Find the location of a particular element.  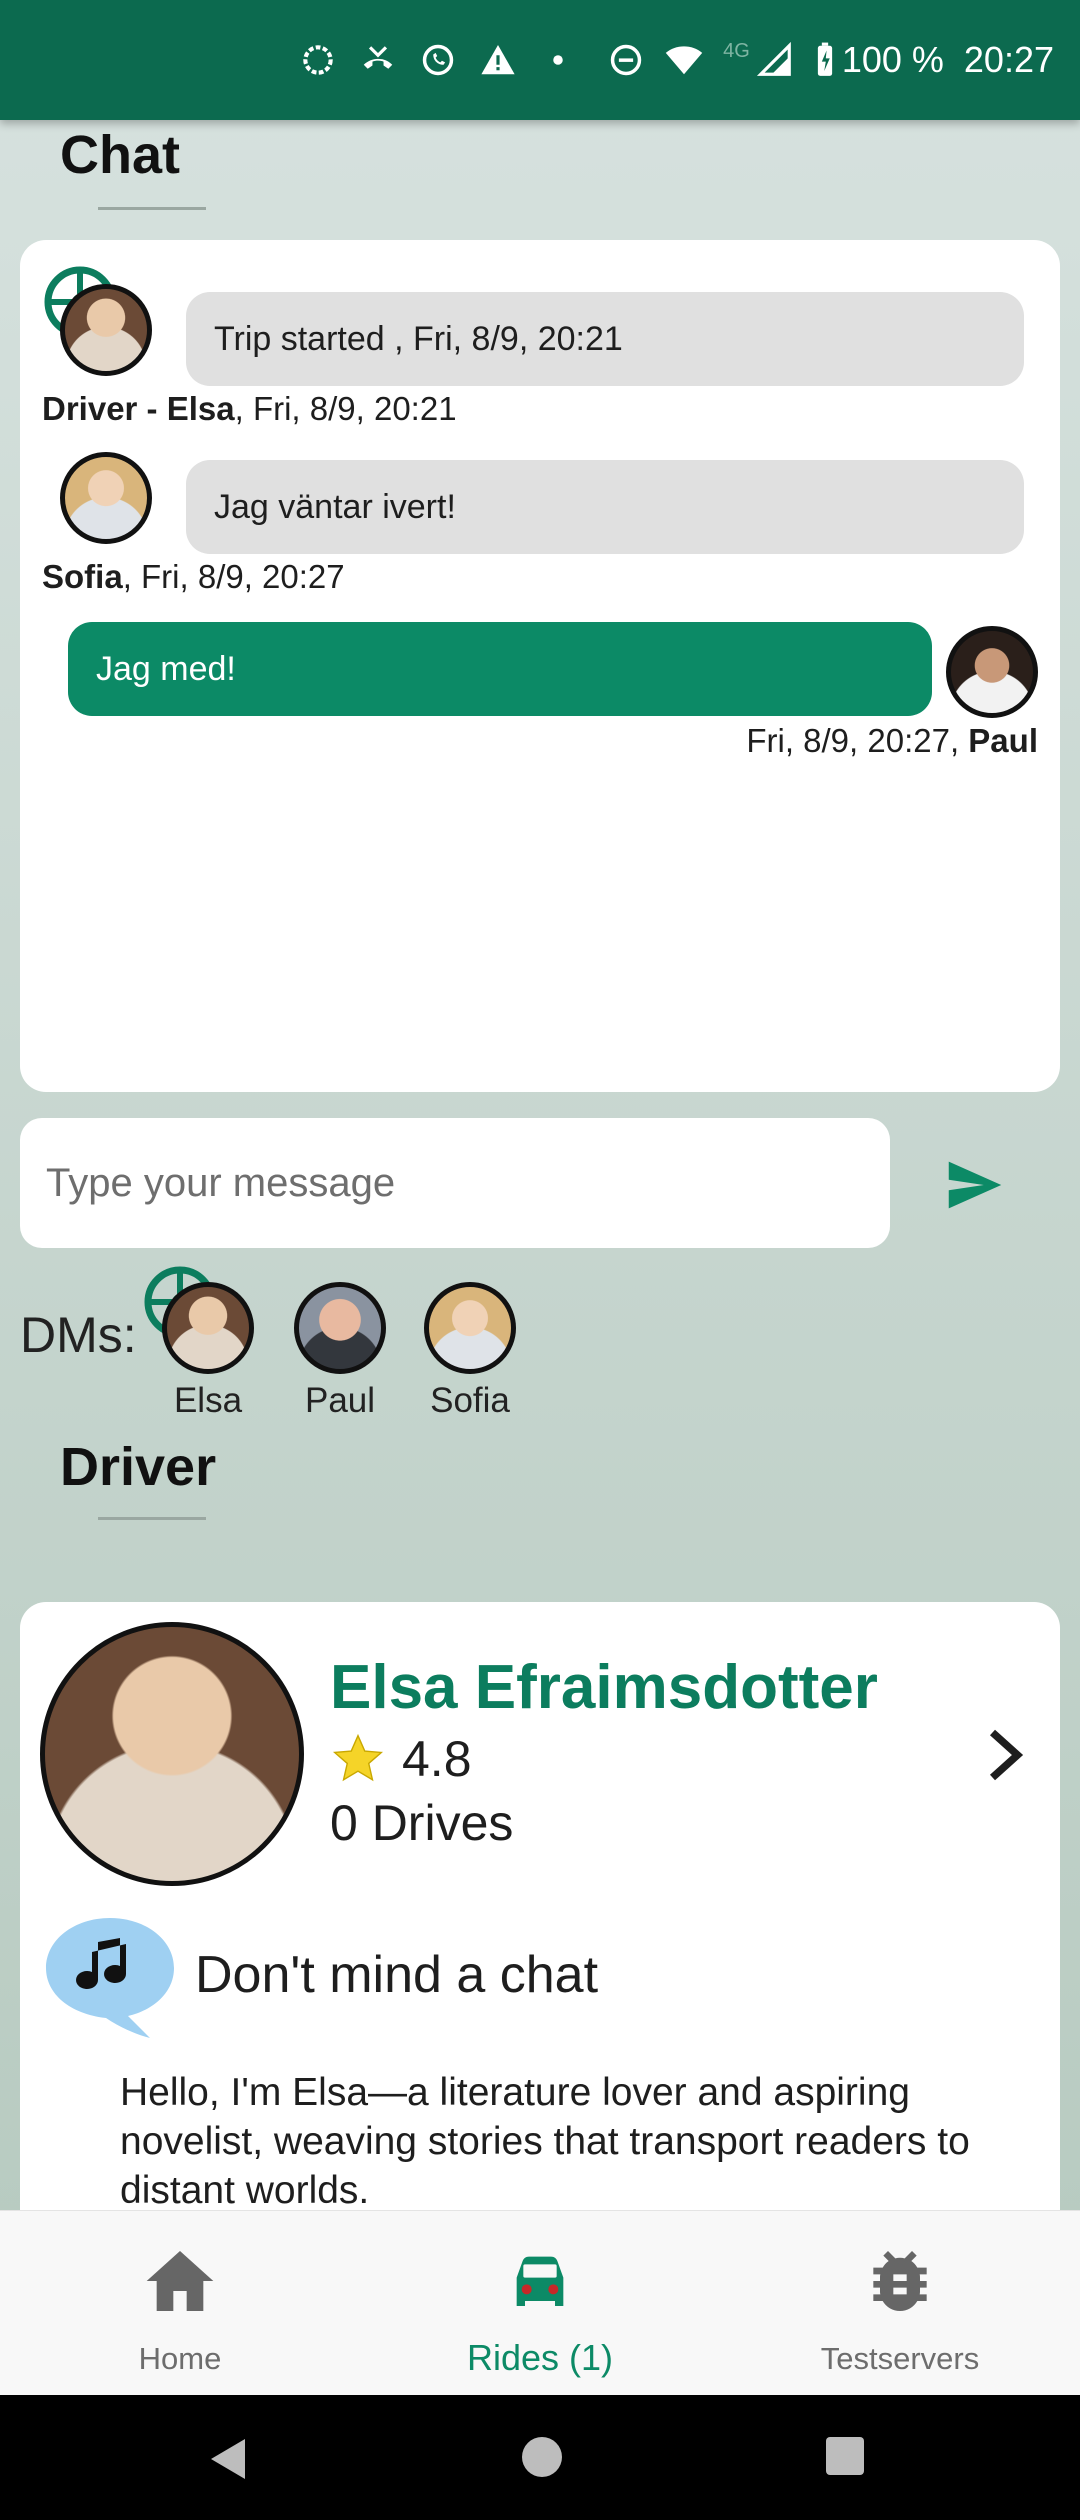

dms-label: DMs: is located at coordinates (78, 1335).